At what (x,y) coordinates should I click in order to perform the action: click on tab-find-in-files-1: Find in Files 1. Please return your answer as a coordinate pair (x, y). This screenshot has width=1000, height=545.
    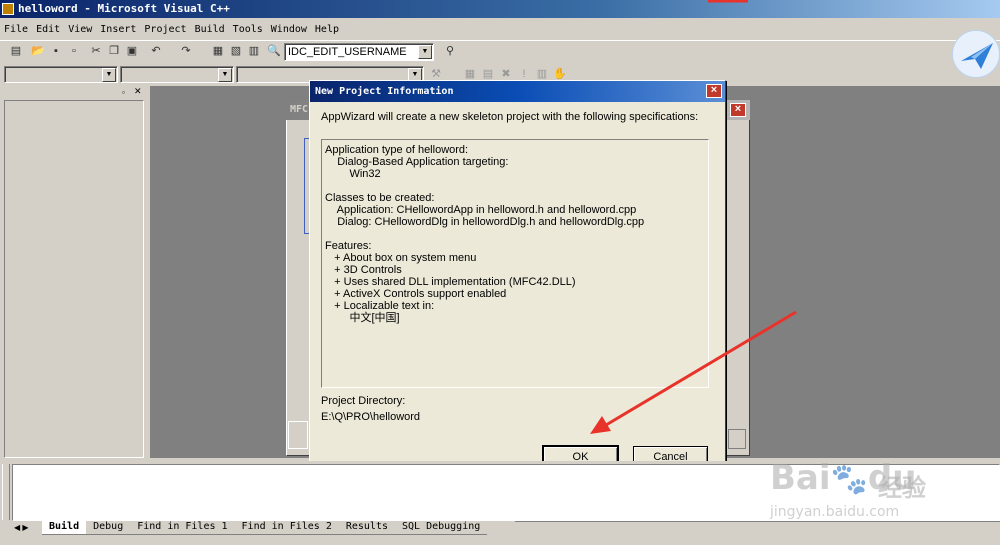
    Looking at the image, I should click on (182, 527).